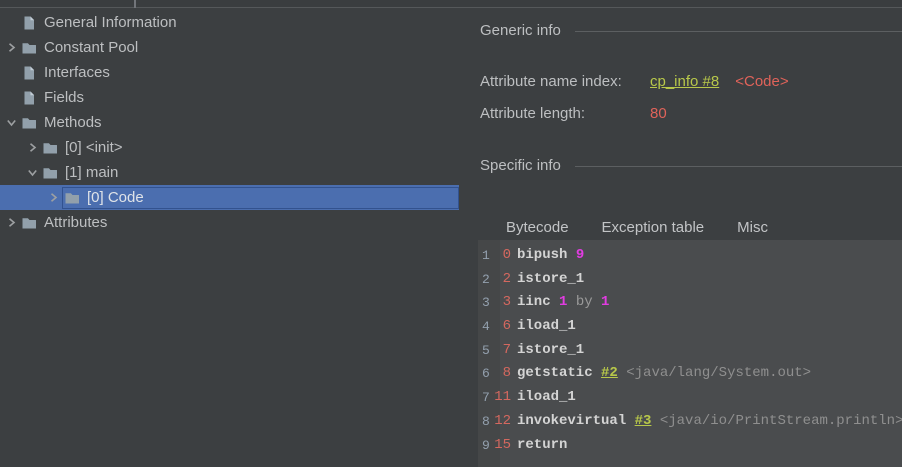  Describe the element at coordinates (92, 172) in the screenshot. I see `tree-item-label: [1] main` at that location.